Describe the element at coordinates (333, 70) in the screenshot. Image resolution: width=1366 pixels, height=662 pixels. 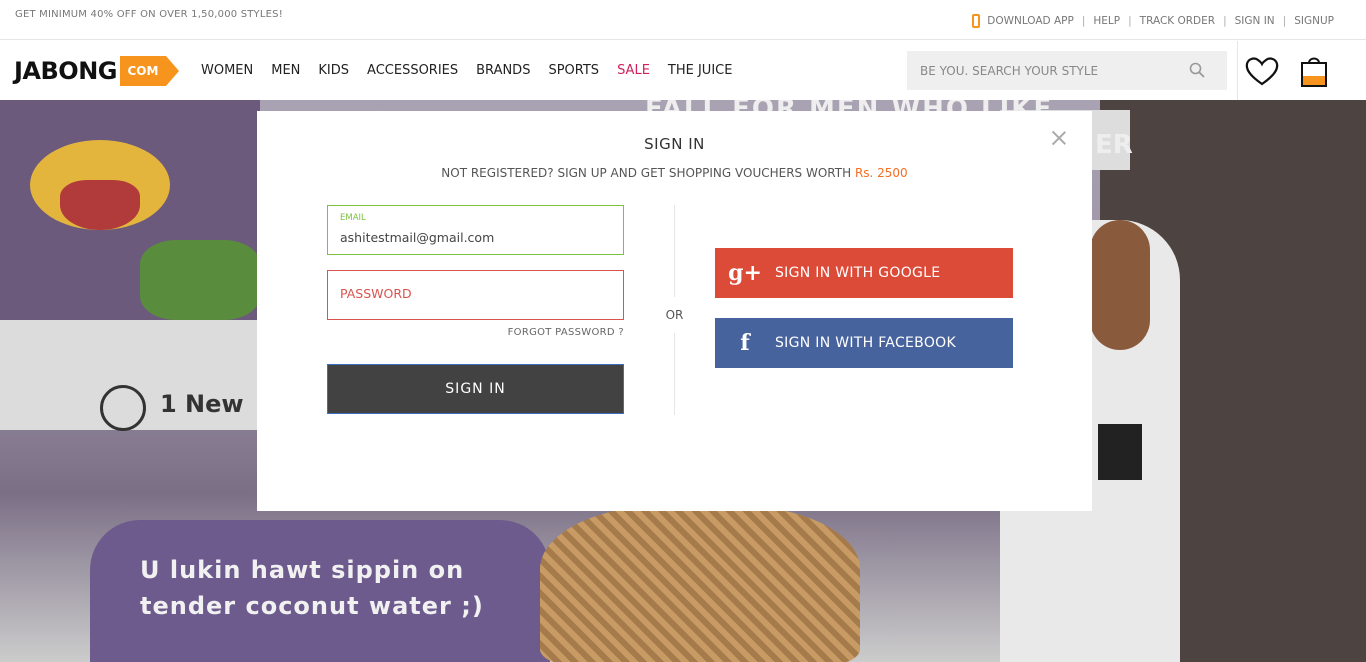
I see `nav-kids: KIDS` at that location.